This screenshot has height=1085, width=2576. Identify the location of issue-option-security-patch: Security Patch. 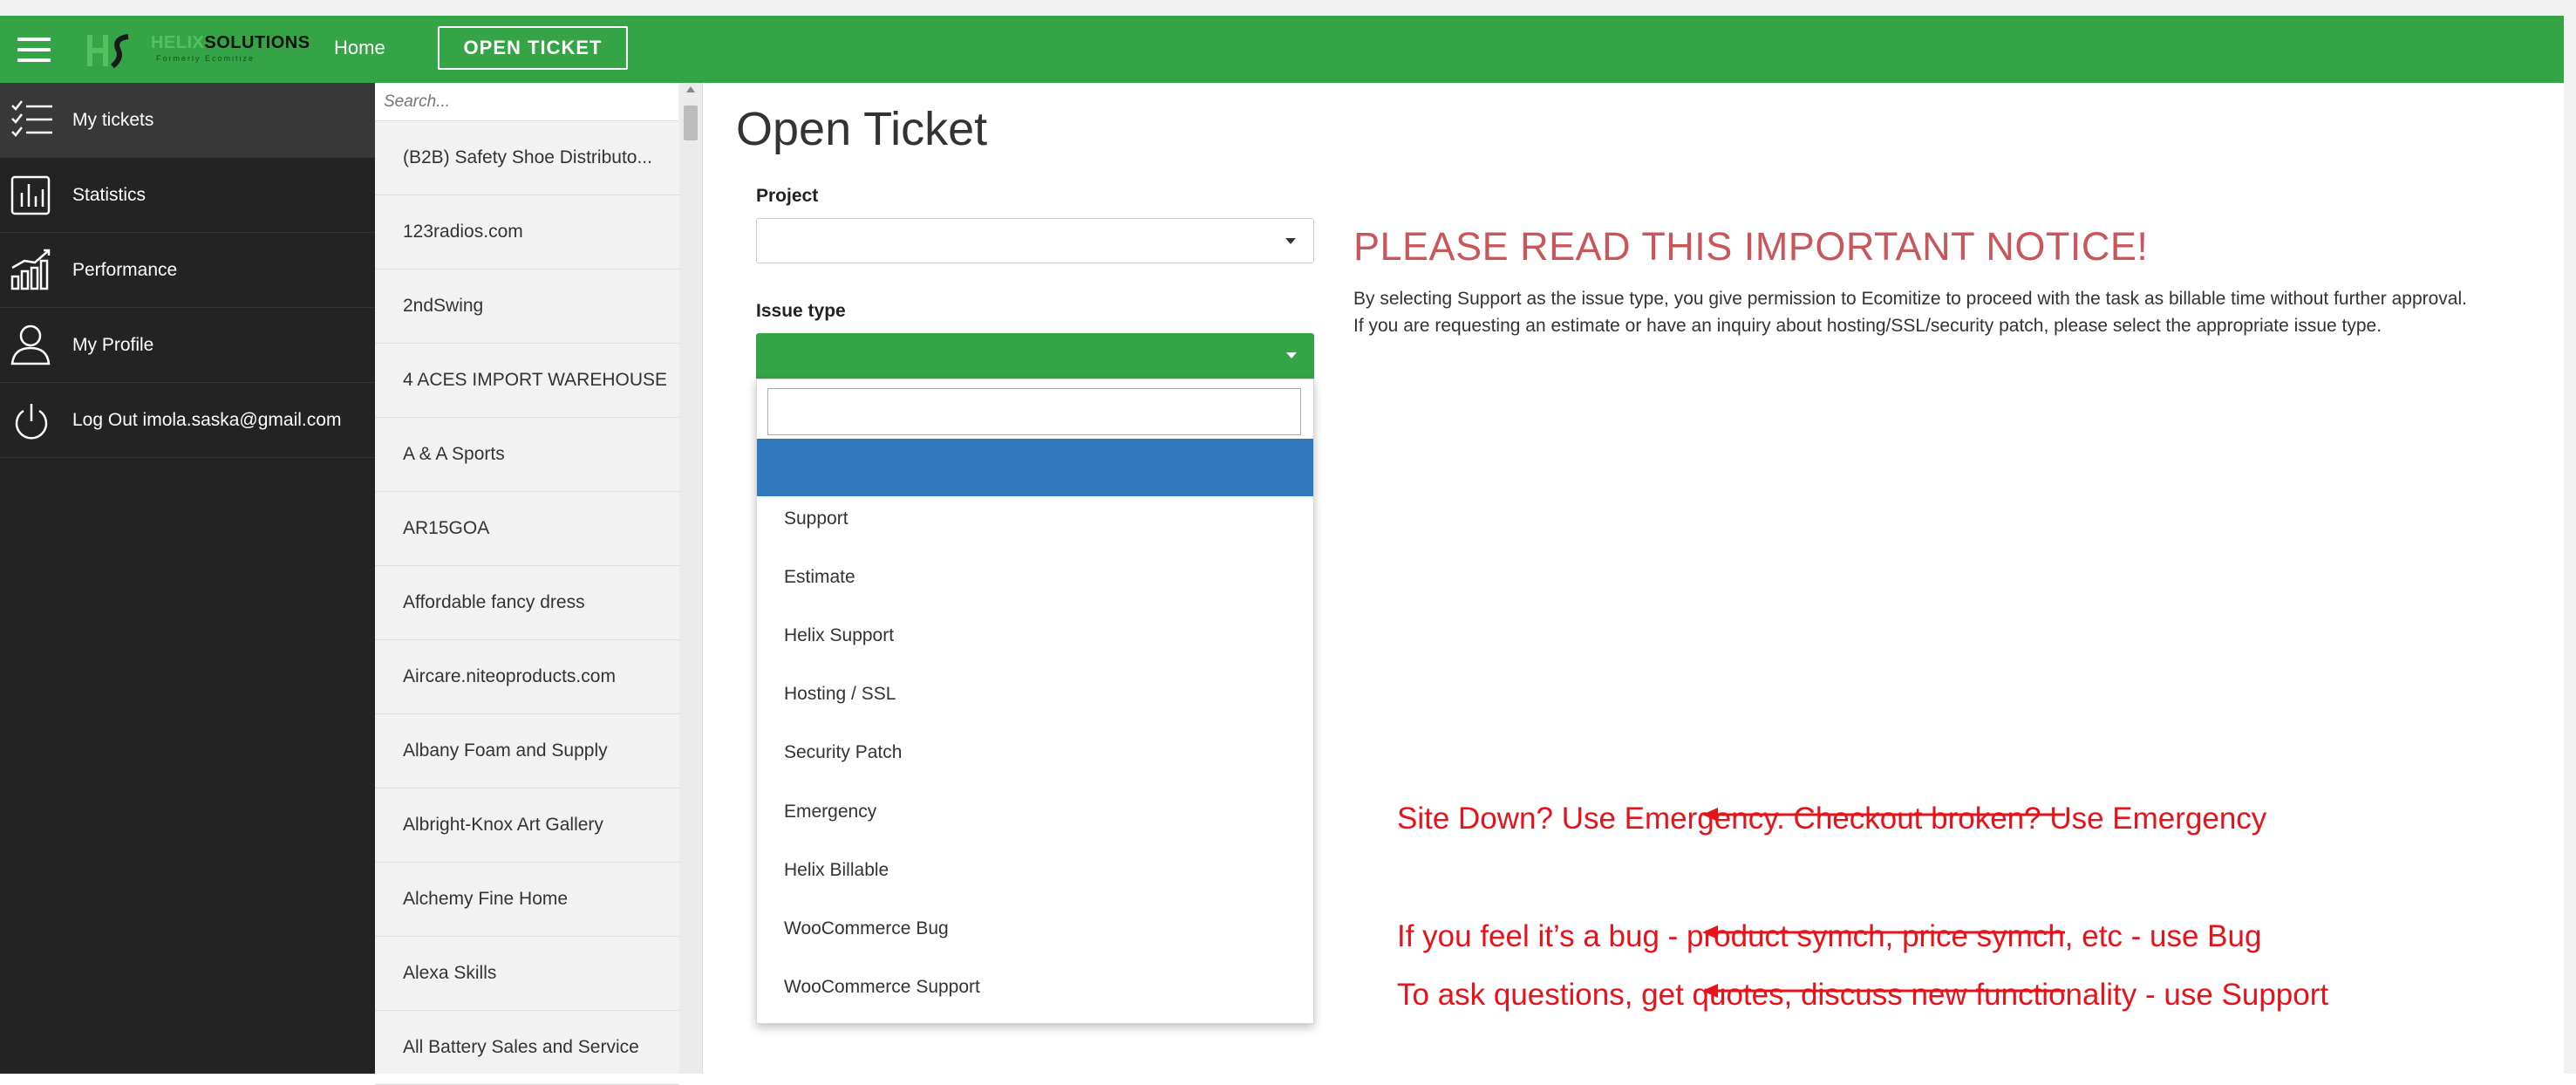
(843, 752).